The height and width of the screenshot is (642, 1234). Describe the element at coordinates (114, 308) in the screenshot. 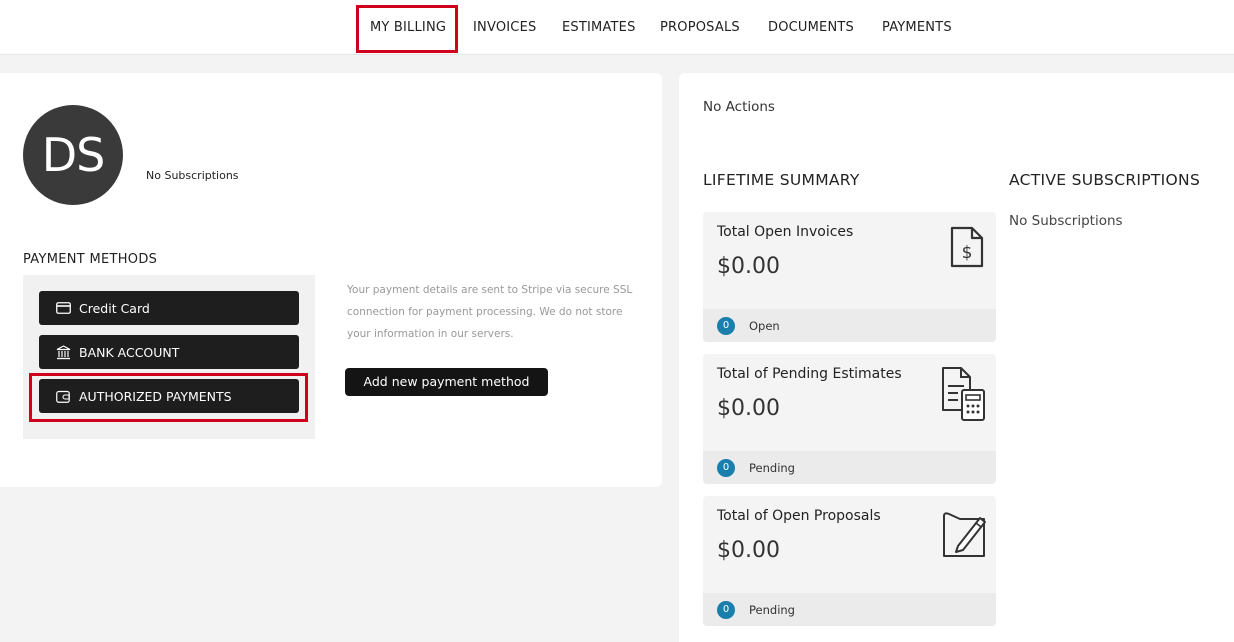

I see `credit-card-label: Credit Card` at that location.